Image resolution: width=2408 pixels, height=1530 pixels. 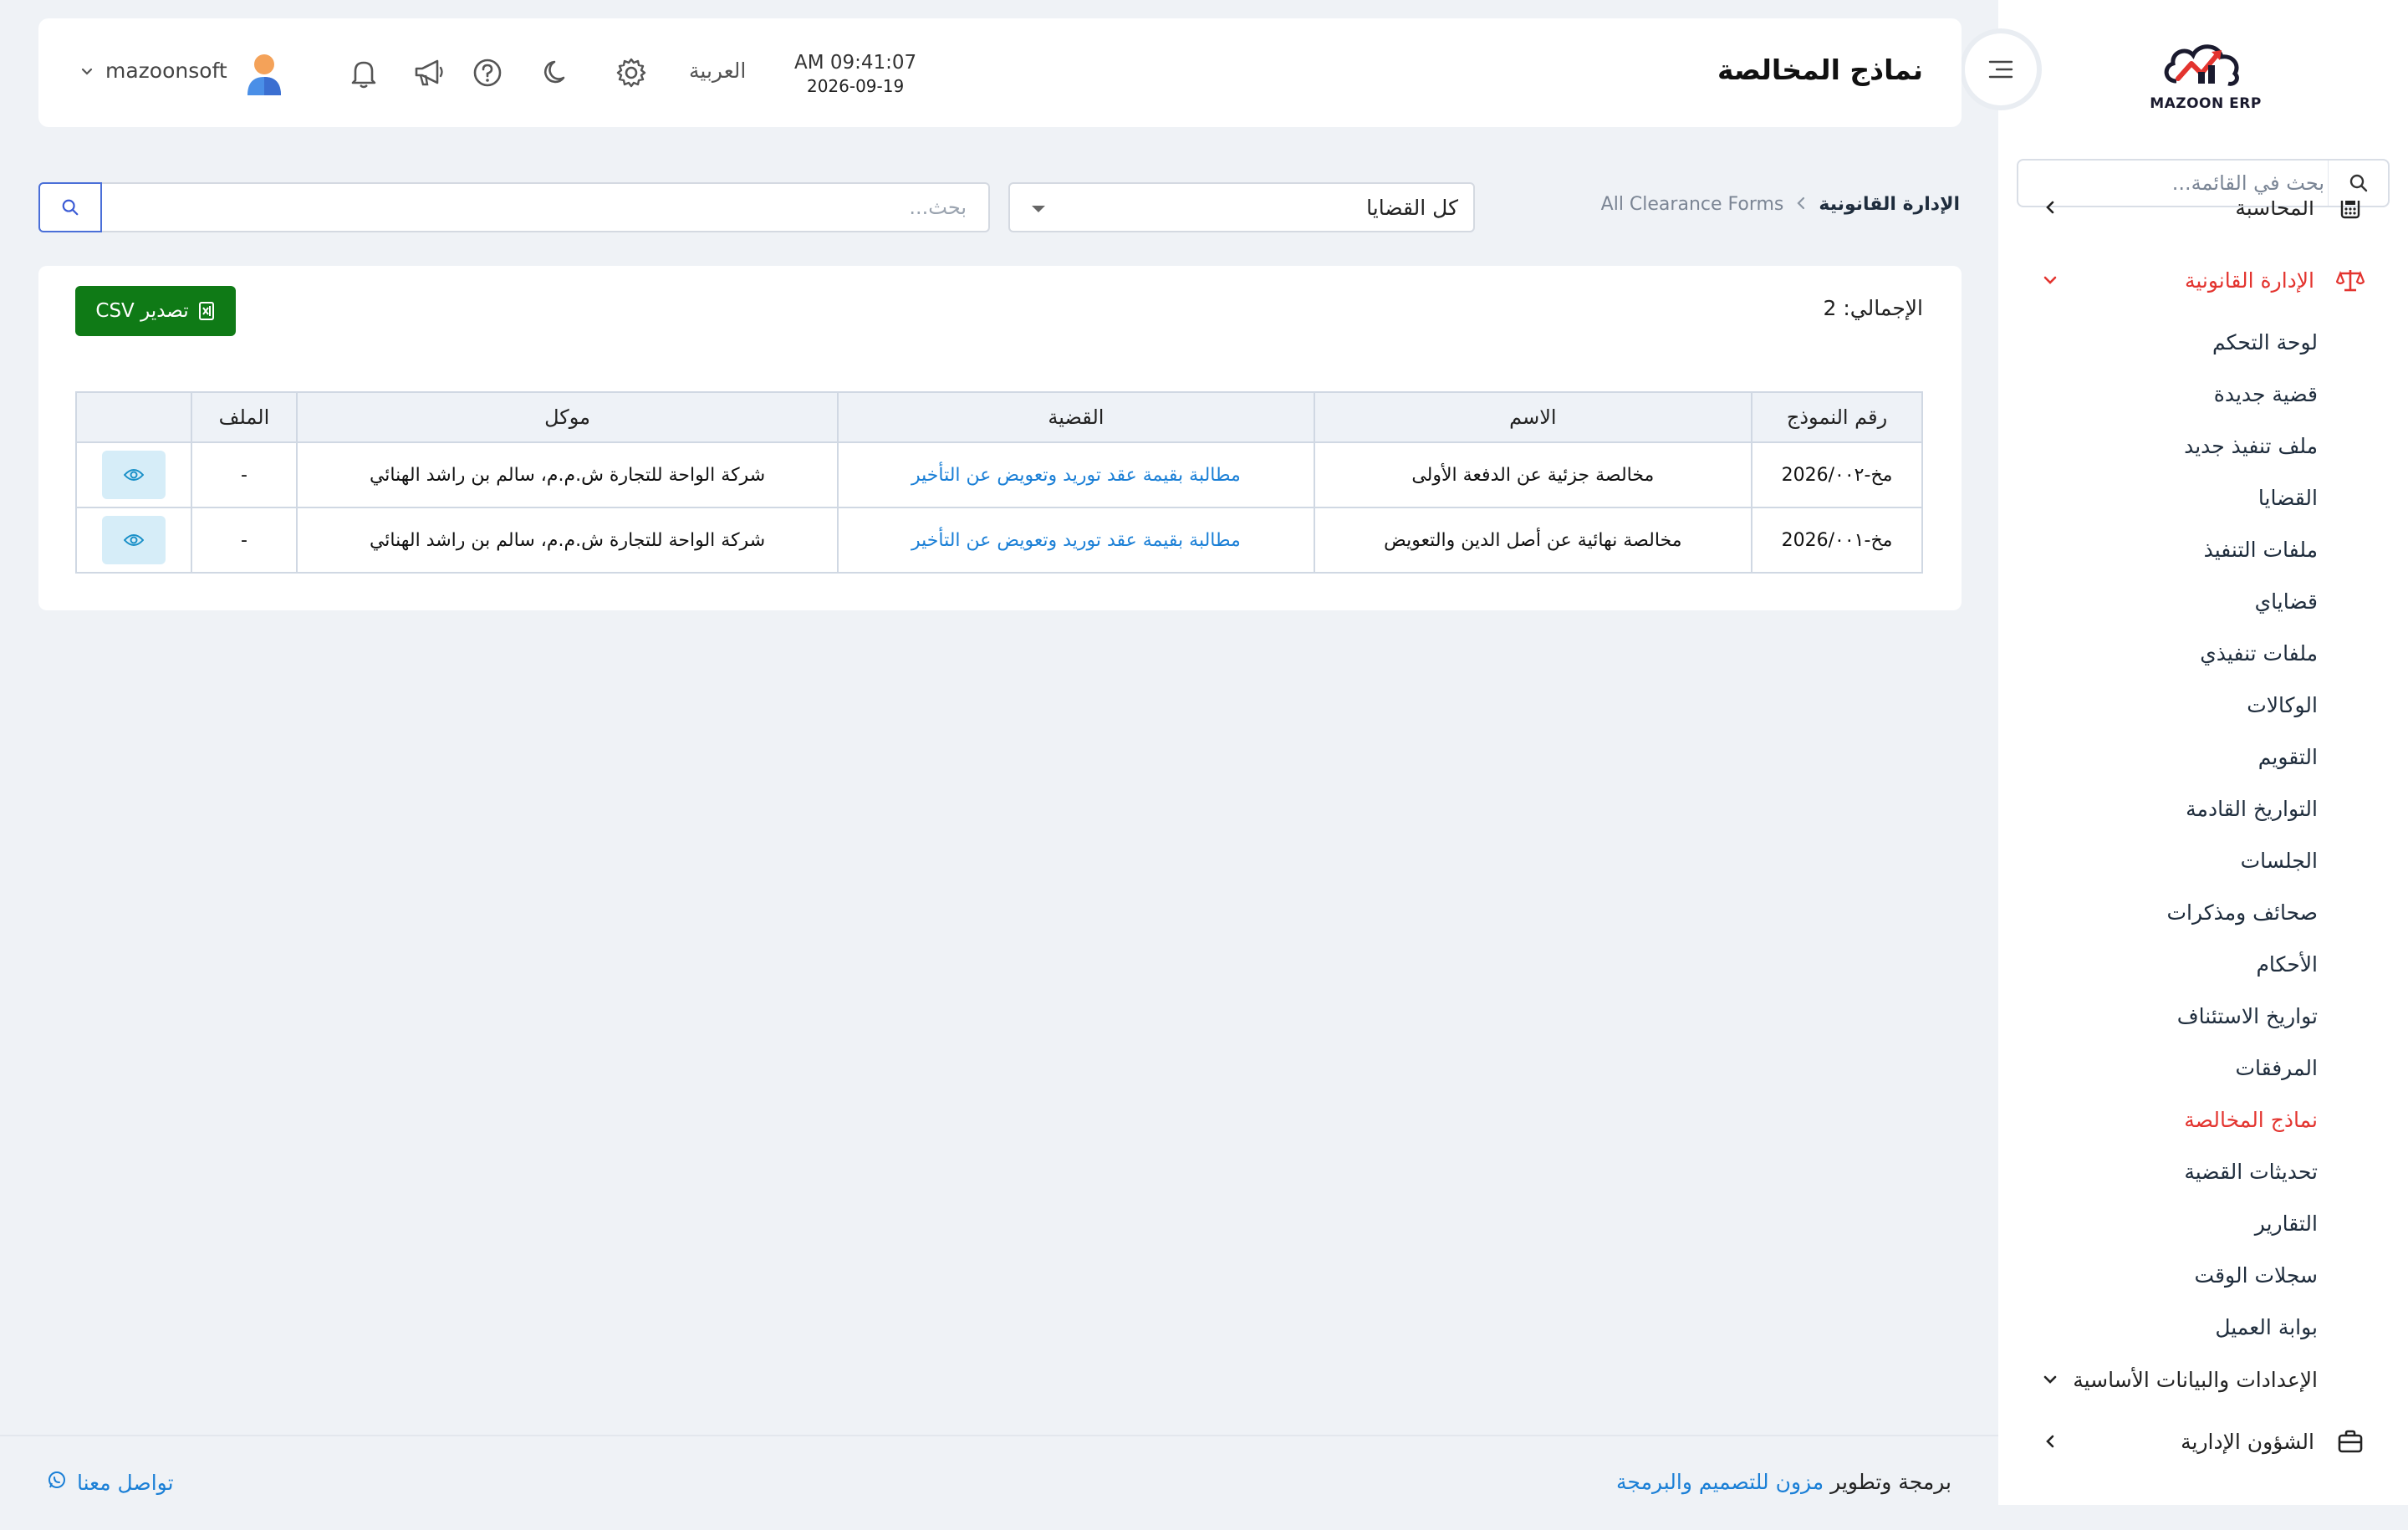 What do you see at coordinates (1873, 308) in the screenshot?
I see `total-count: الإجمالي: 2` at bounding box center [1873, 308].